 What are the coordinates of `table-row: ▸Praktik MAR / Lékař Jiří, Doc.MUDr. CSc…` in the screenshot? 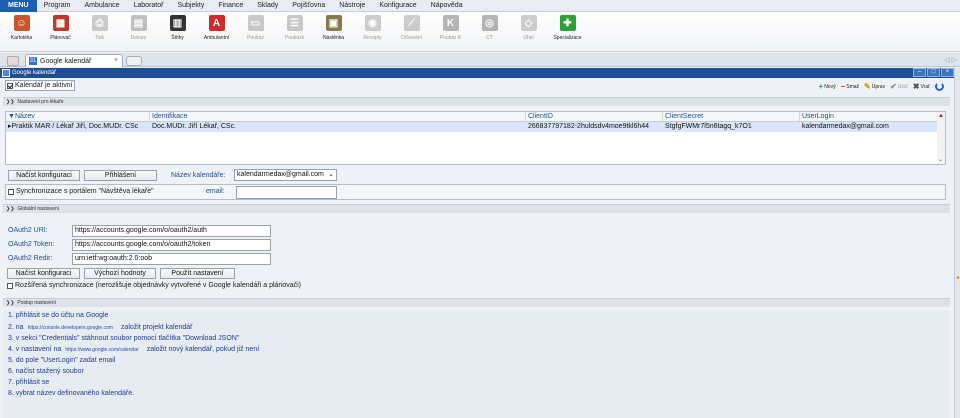 It's located at (475, 127).